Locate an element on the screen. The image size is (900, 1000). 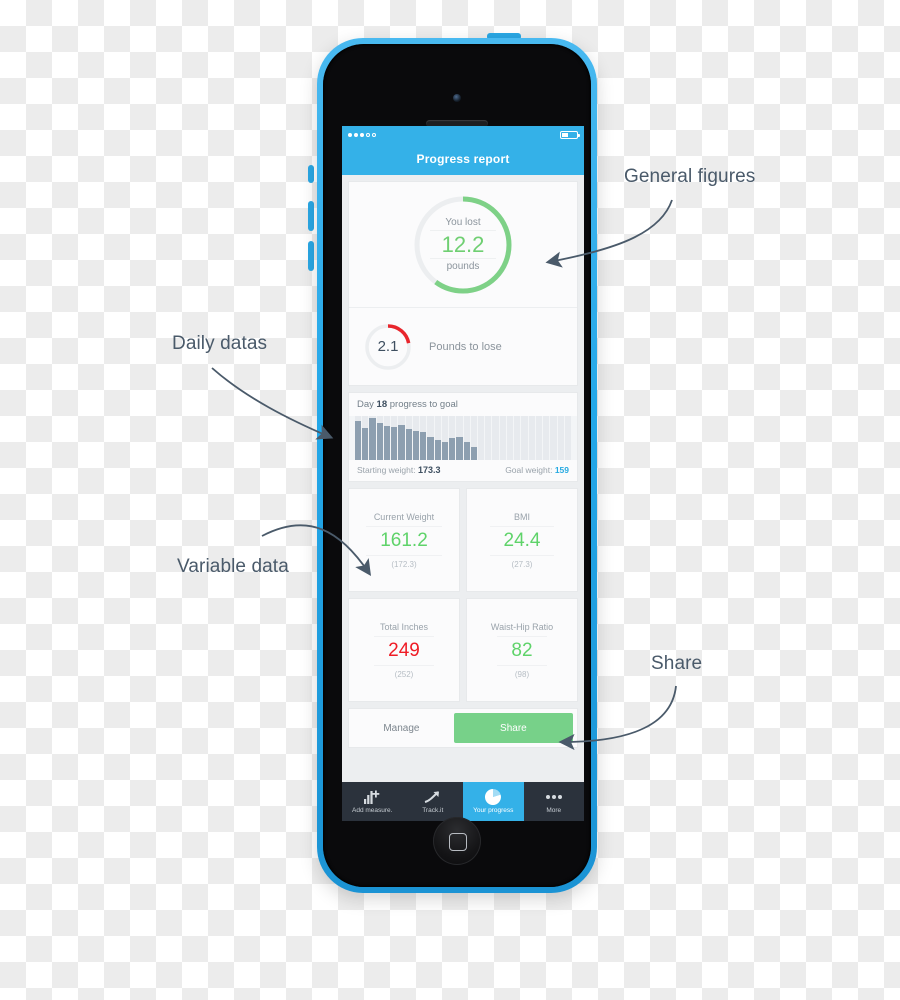
signal-strength-icon is located at coordinates (362, 134).